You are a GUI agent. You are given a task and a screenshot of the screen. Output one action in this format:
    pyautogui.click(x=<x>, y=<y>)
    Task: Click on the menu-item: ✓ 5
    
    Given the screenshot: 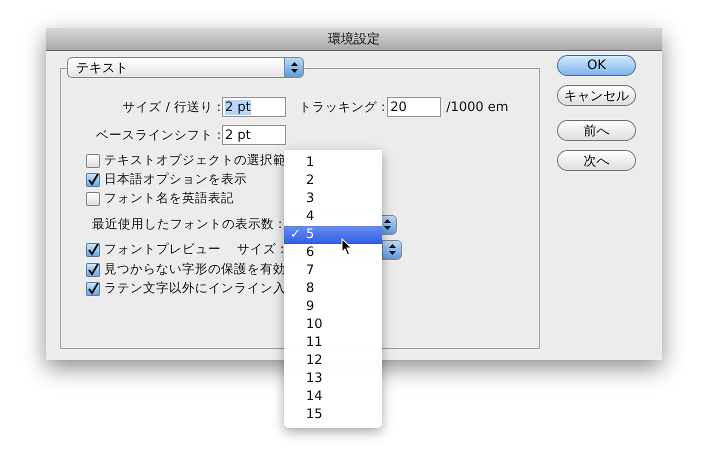 What is the action you would take?
    pyautogui.click(x=333, y=235)
    